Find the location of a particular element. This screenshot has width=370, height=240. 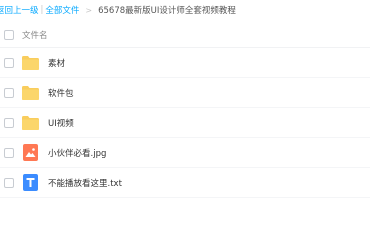

file-row-txt: 不能播放看这里.txt is located at coordinates (185, 183).